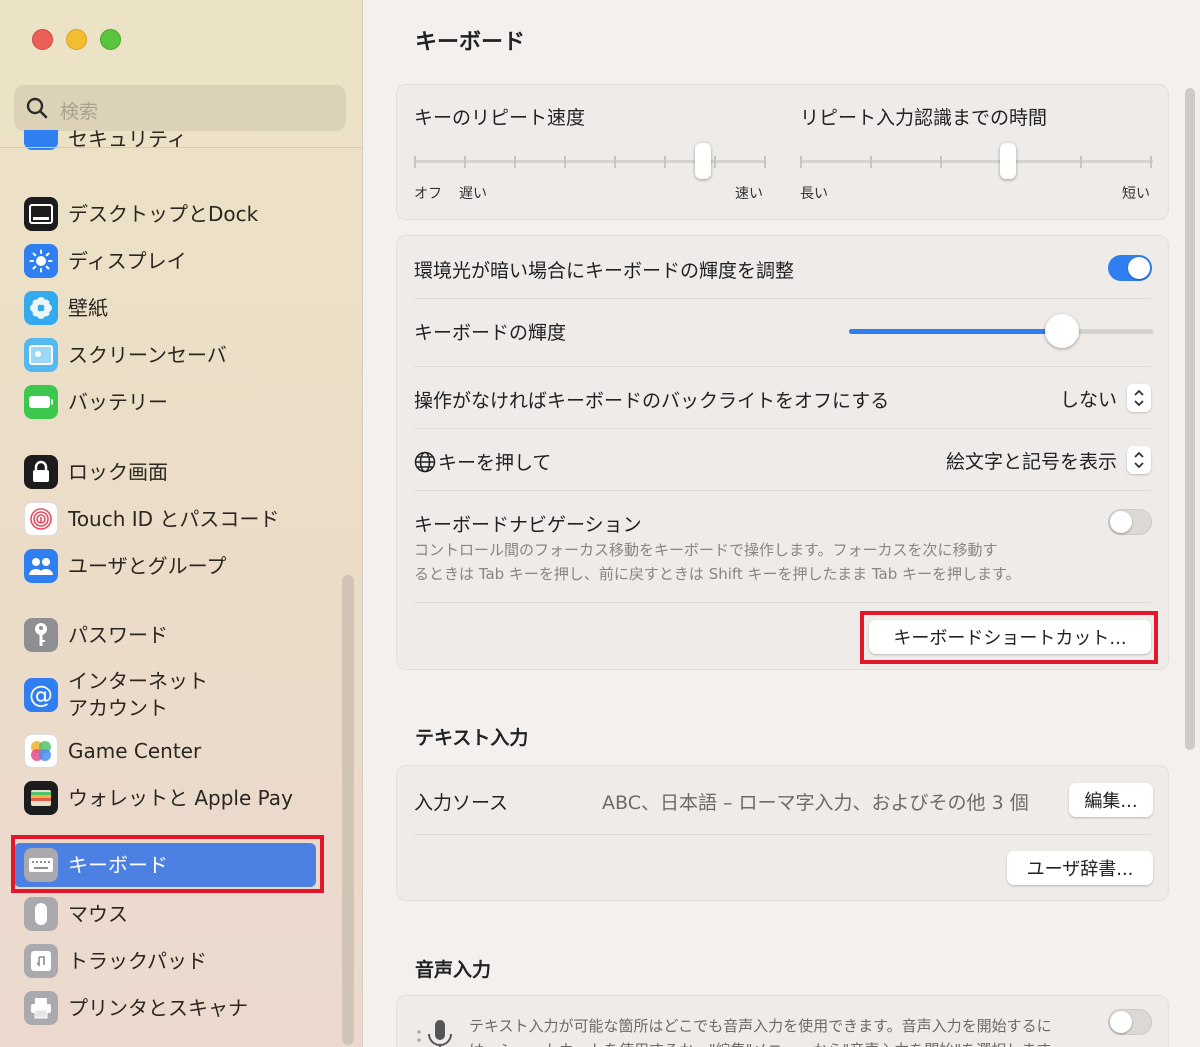 The height and width of the screenshot is (1047, 1200). I want to click on repeat-speed-slider, so click(590, 163).